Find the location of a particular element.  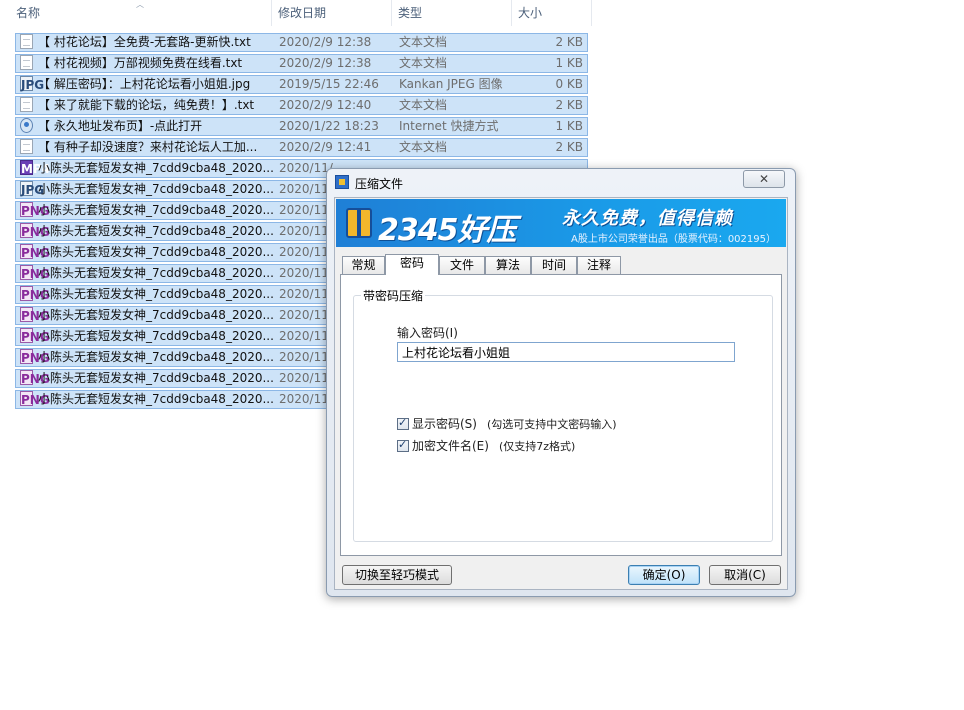

password-label: 输入密码(I) is located at coordinates (427, 333).